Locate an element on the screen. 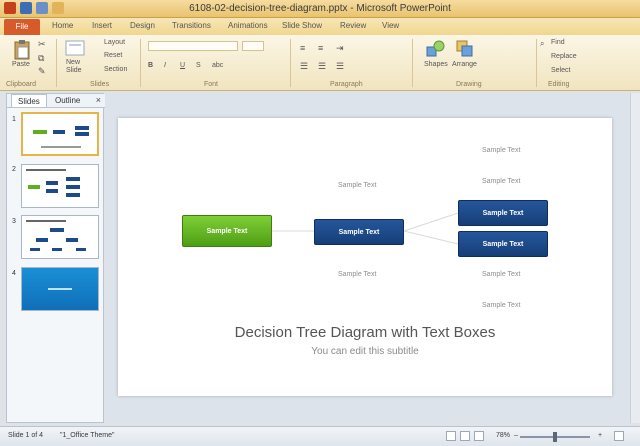 This screenshot has width=640, height=446. italic-icon: I is located at coordinates (165, 65).